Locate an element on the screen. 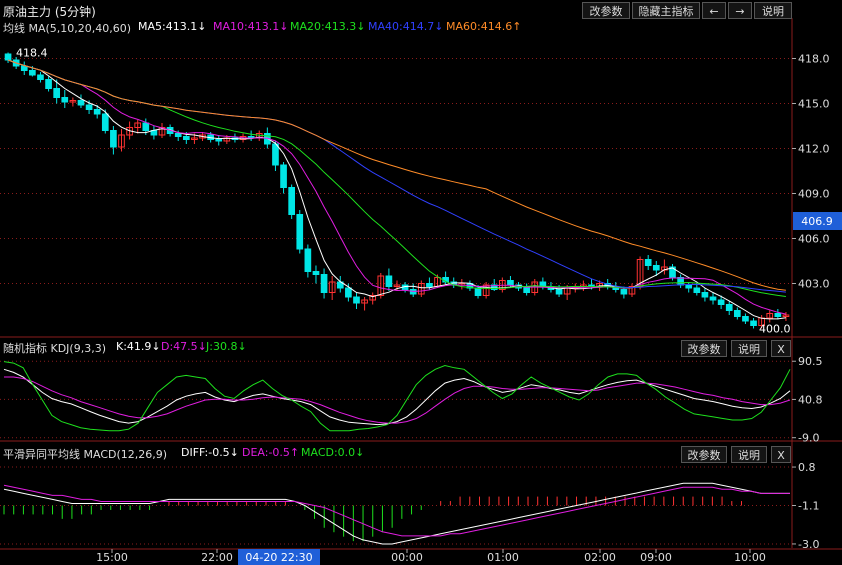 This screenshot has height=565, width=842. ma10-legend: MA10:413.1↓ is located at coordinates (251, 26).